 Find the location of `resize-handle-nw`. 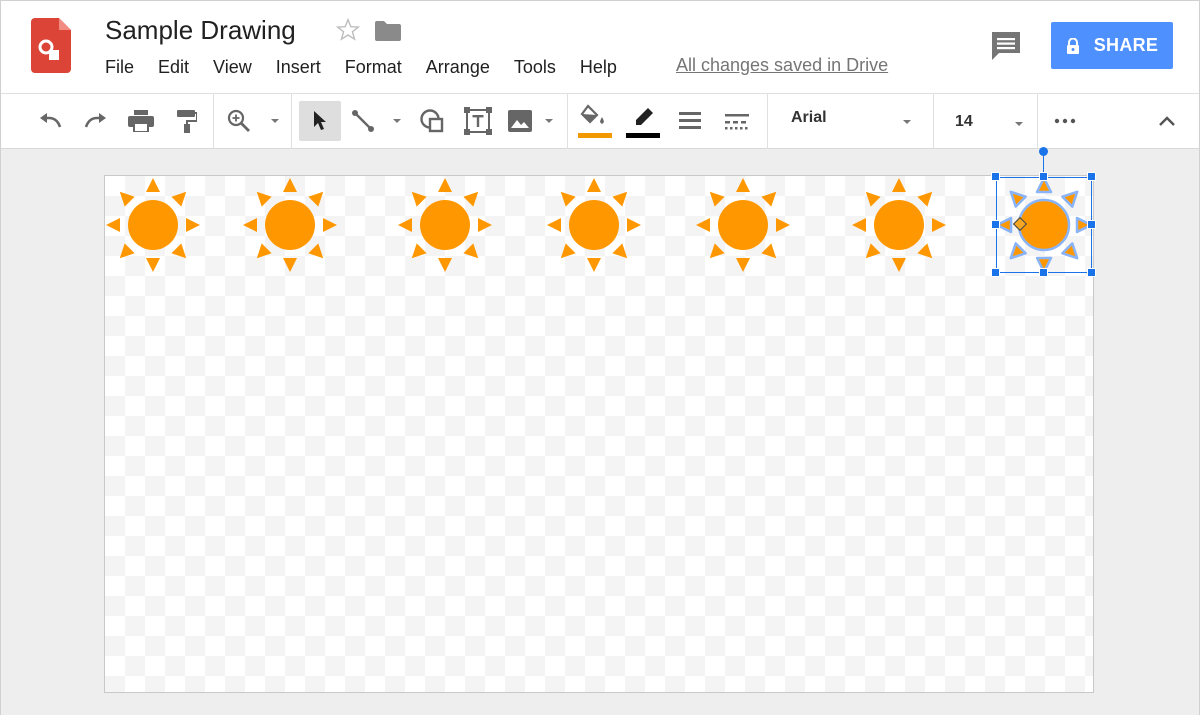

resize-handle-nw is located at coordinates (995, 176).